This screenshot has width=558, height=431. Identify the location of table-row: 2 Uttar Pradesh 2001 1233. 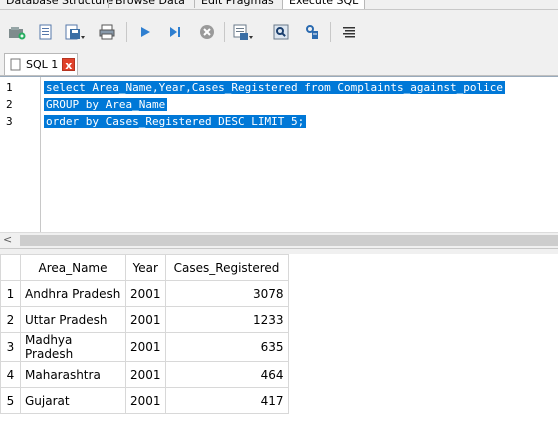
(144, 319).